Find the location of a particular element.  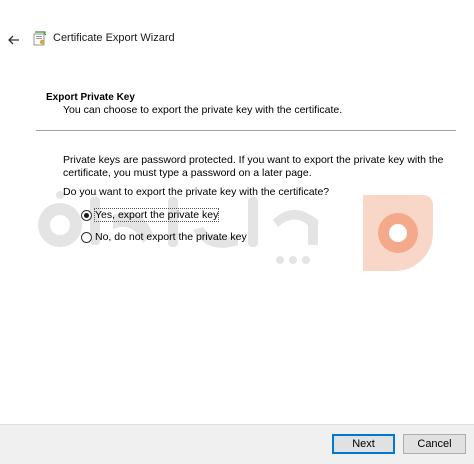

cancel-button: Cancel is located at coordinates (434, 444).